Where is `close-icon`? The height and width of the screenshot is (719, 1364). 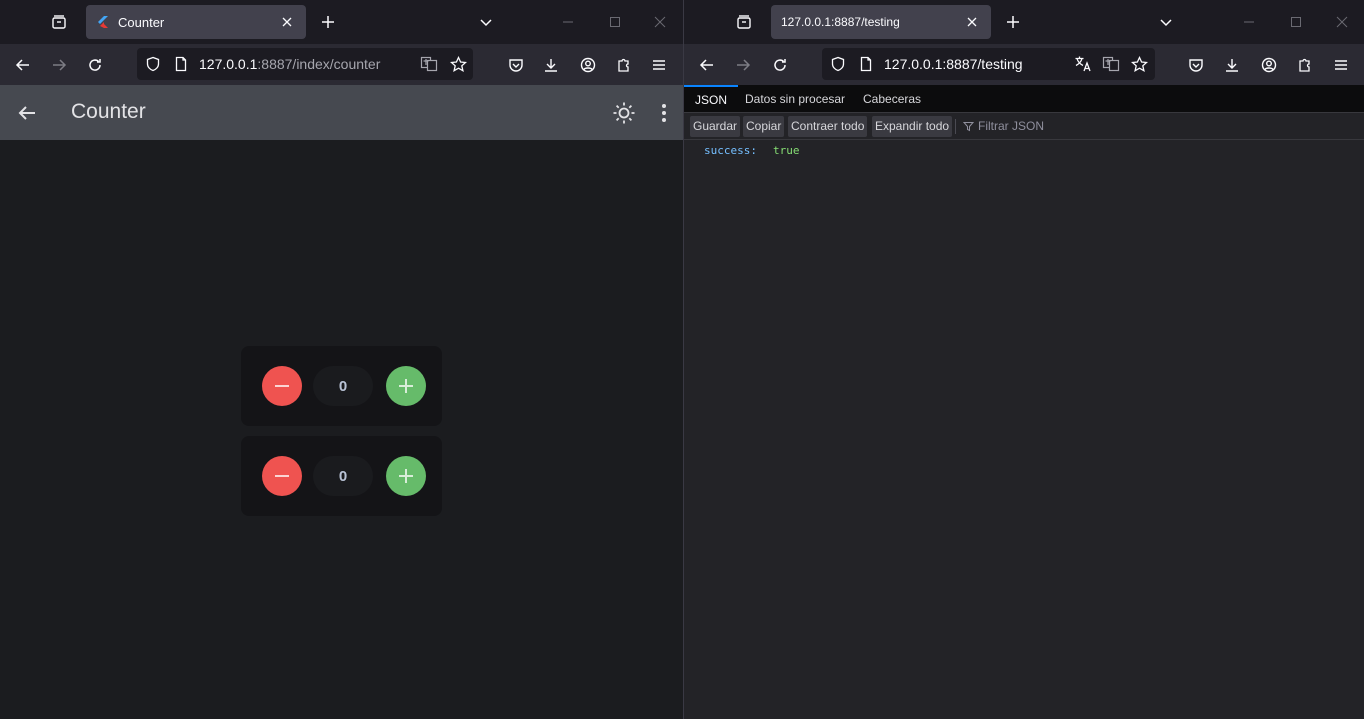 close-icon is located at coordinates (972, 22).